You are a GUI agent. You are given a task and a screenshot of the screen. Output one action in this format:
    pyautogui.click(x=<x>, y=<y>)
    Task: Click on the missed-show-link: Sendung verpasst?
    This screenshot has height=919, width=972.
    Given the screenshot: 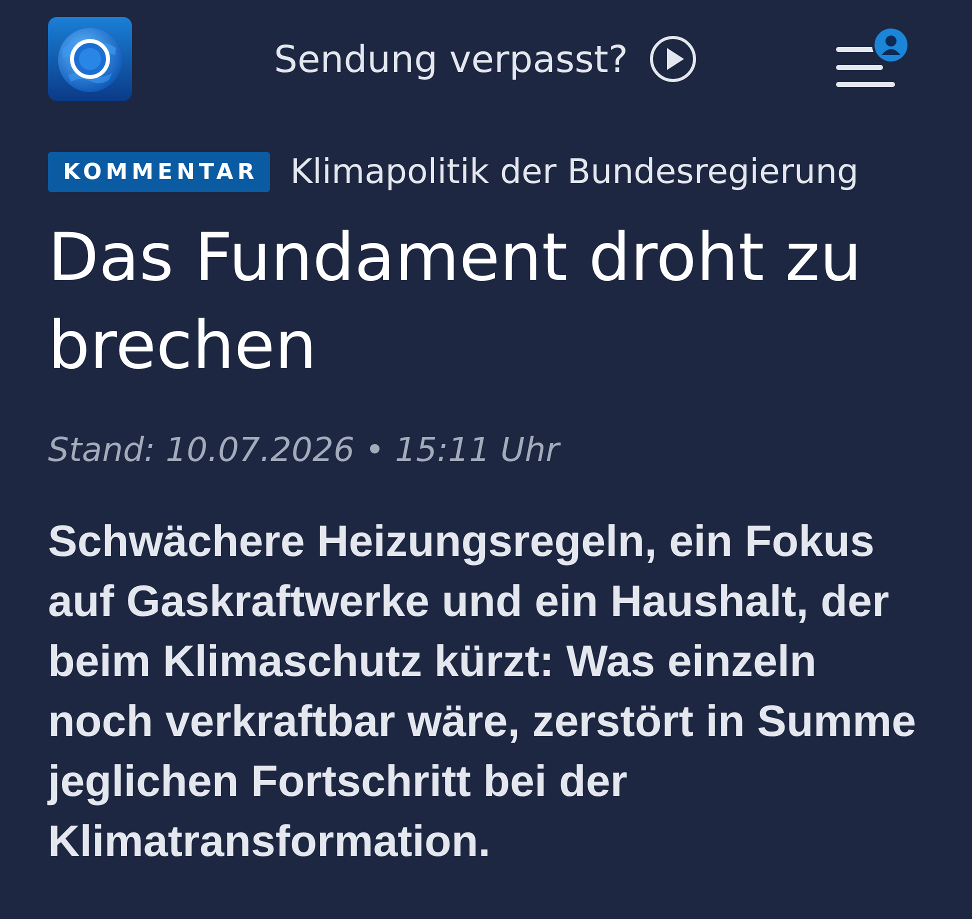 What is the action you would take?
    pyautogui.click(x=485, y=59)
    